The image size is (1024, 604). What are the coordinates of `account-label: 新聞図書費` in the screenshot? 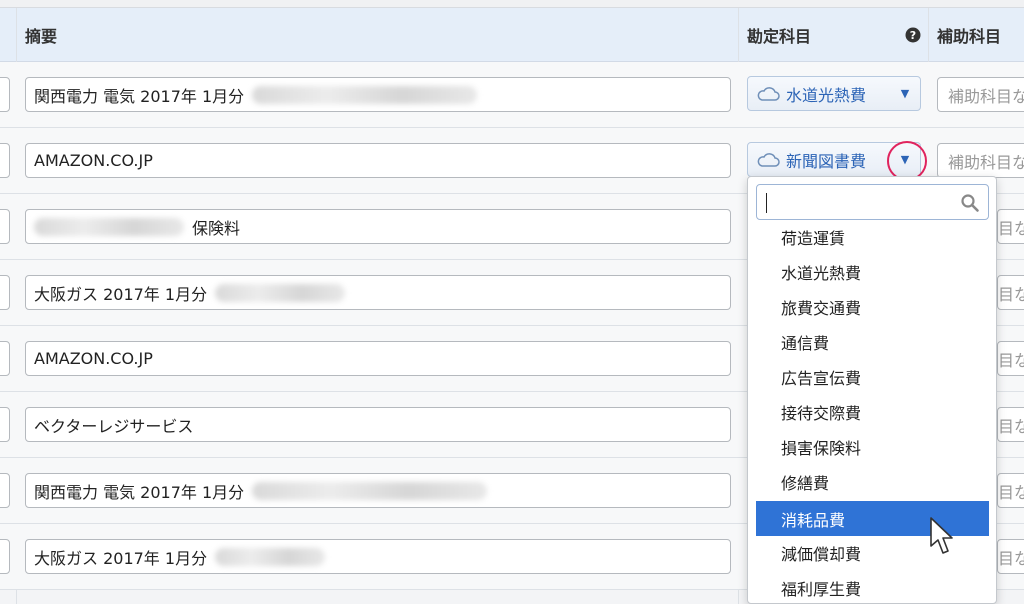 It's located at (826, 161).